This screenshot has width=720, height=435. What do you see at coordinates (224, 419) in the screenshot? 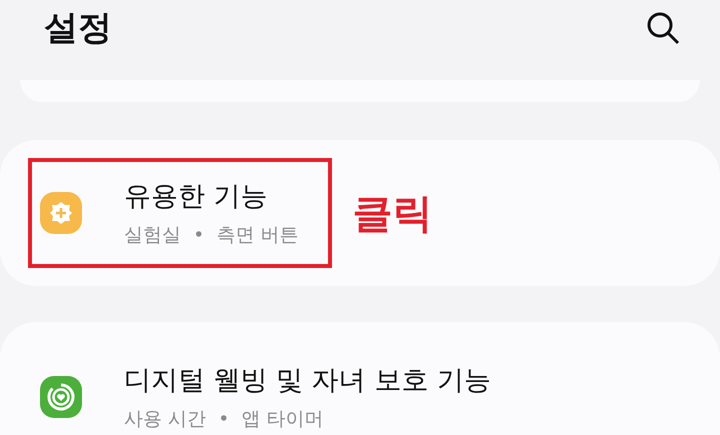
I see `item-subtitle: 사용 시간 • 앱 타이머` at bounding box center [224, 419].